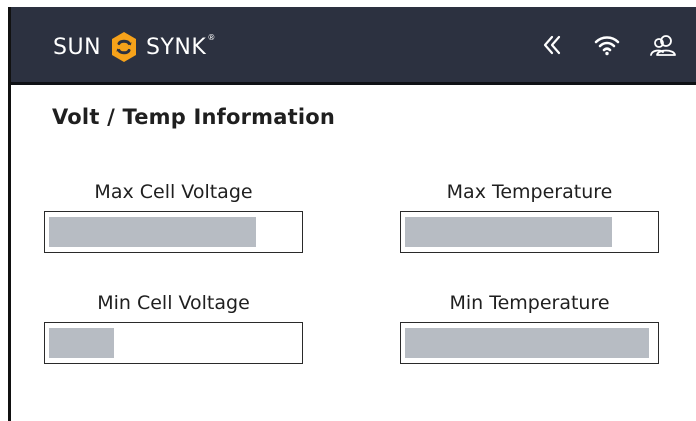  Describe the element at coordinates (152, 232) in the screenshot. I see `max-cell-voltage-fill` at that location.